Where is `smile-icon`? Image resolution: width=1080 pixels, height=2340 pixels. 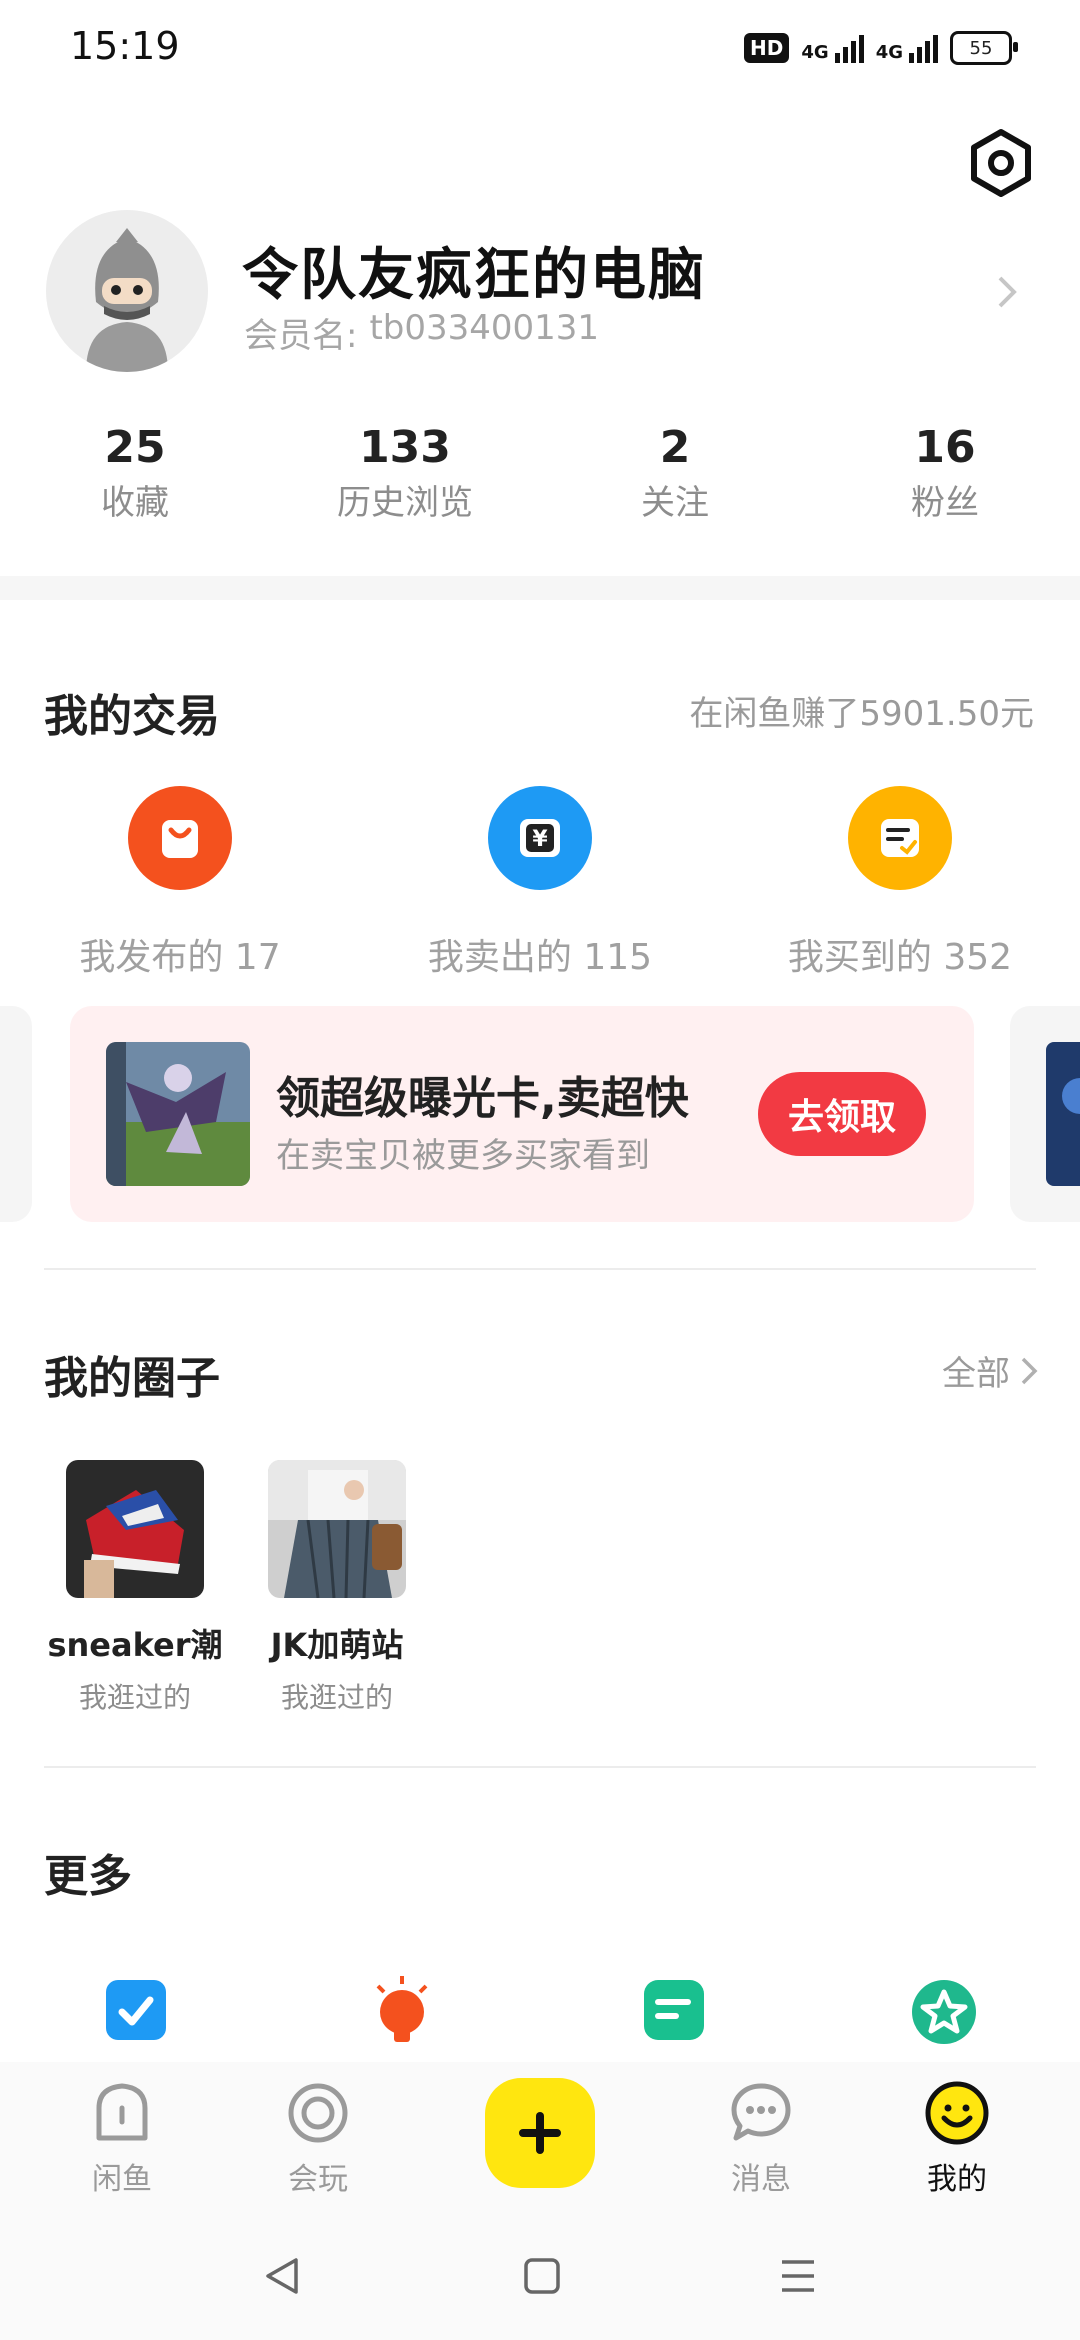
smile-icon is located at coordinates (957, 2113).